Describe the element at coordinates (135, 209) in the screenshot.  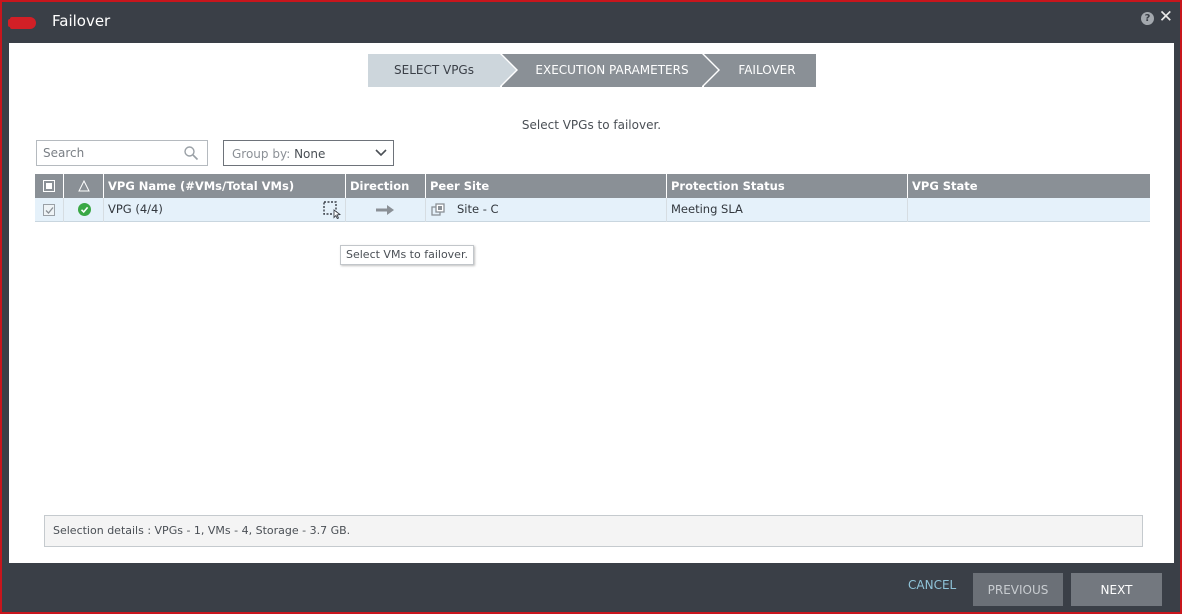
I see `vpg-name-text: VPG (4/4)` at that location.